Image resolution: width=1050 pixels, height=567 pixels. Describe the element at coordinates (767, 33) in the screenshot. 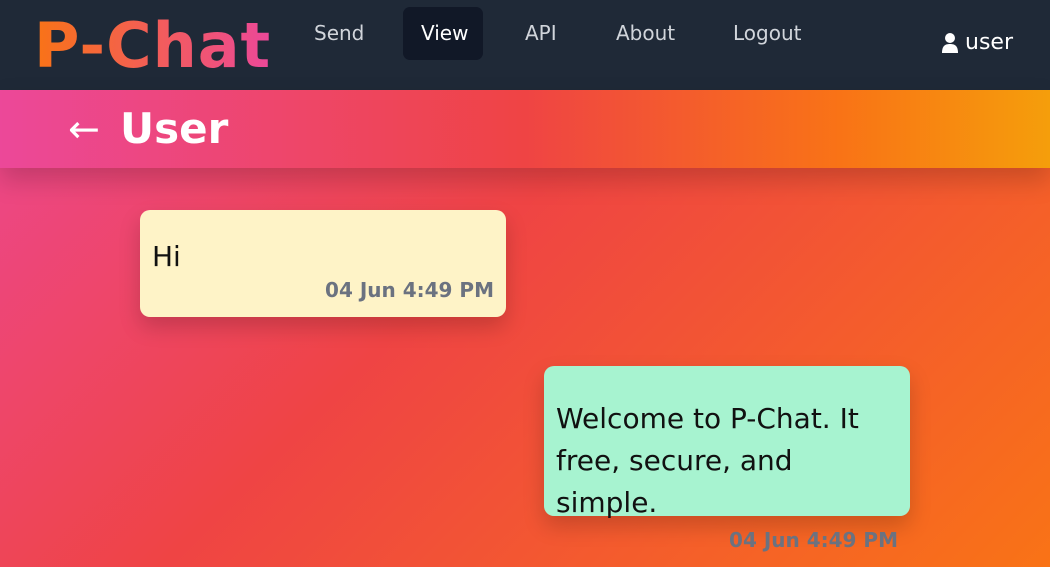

I see `nav-item-logout: Logout` at that location.